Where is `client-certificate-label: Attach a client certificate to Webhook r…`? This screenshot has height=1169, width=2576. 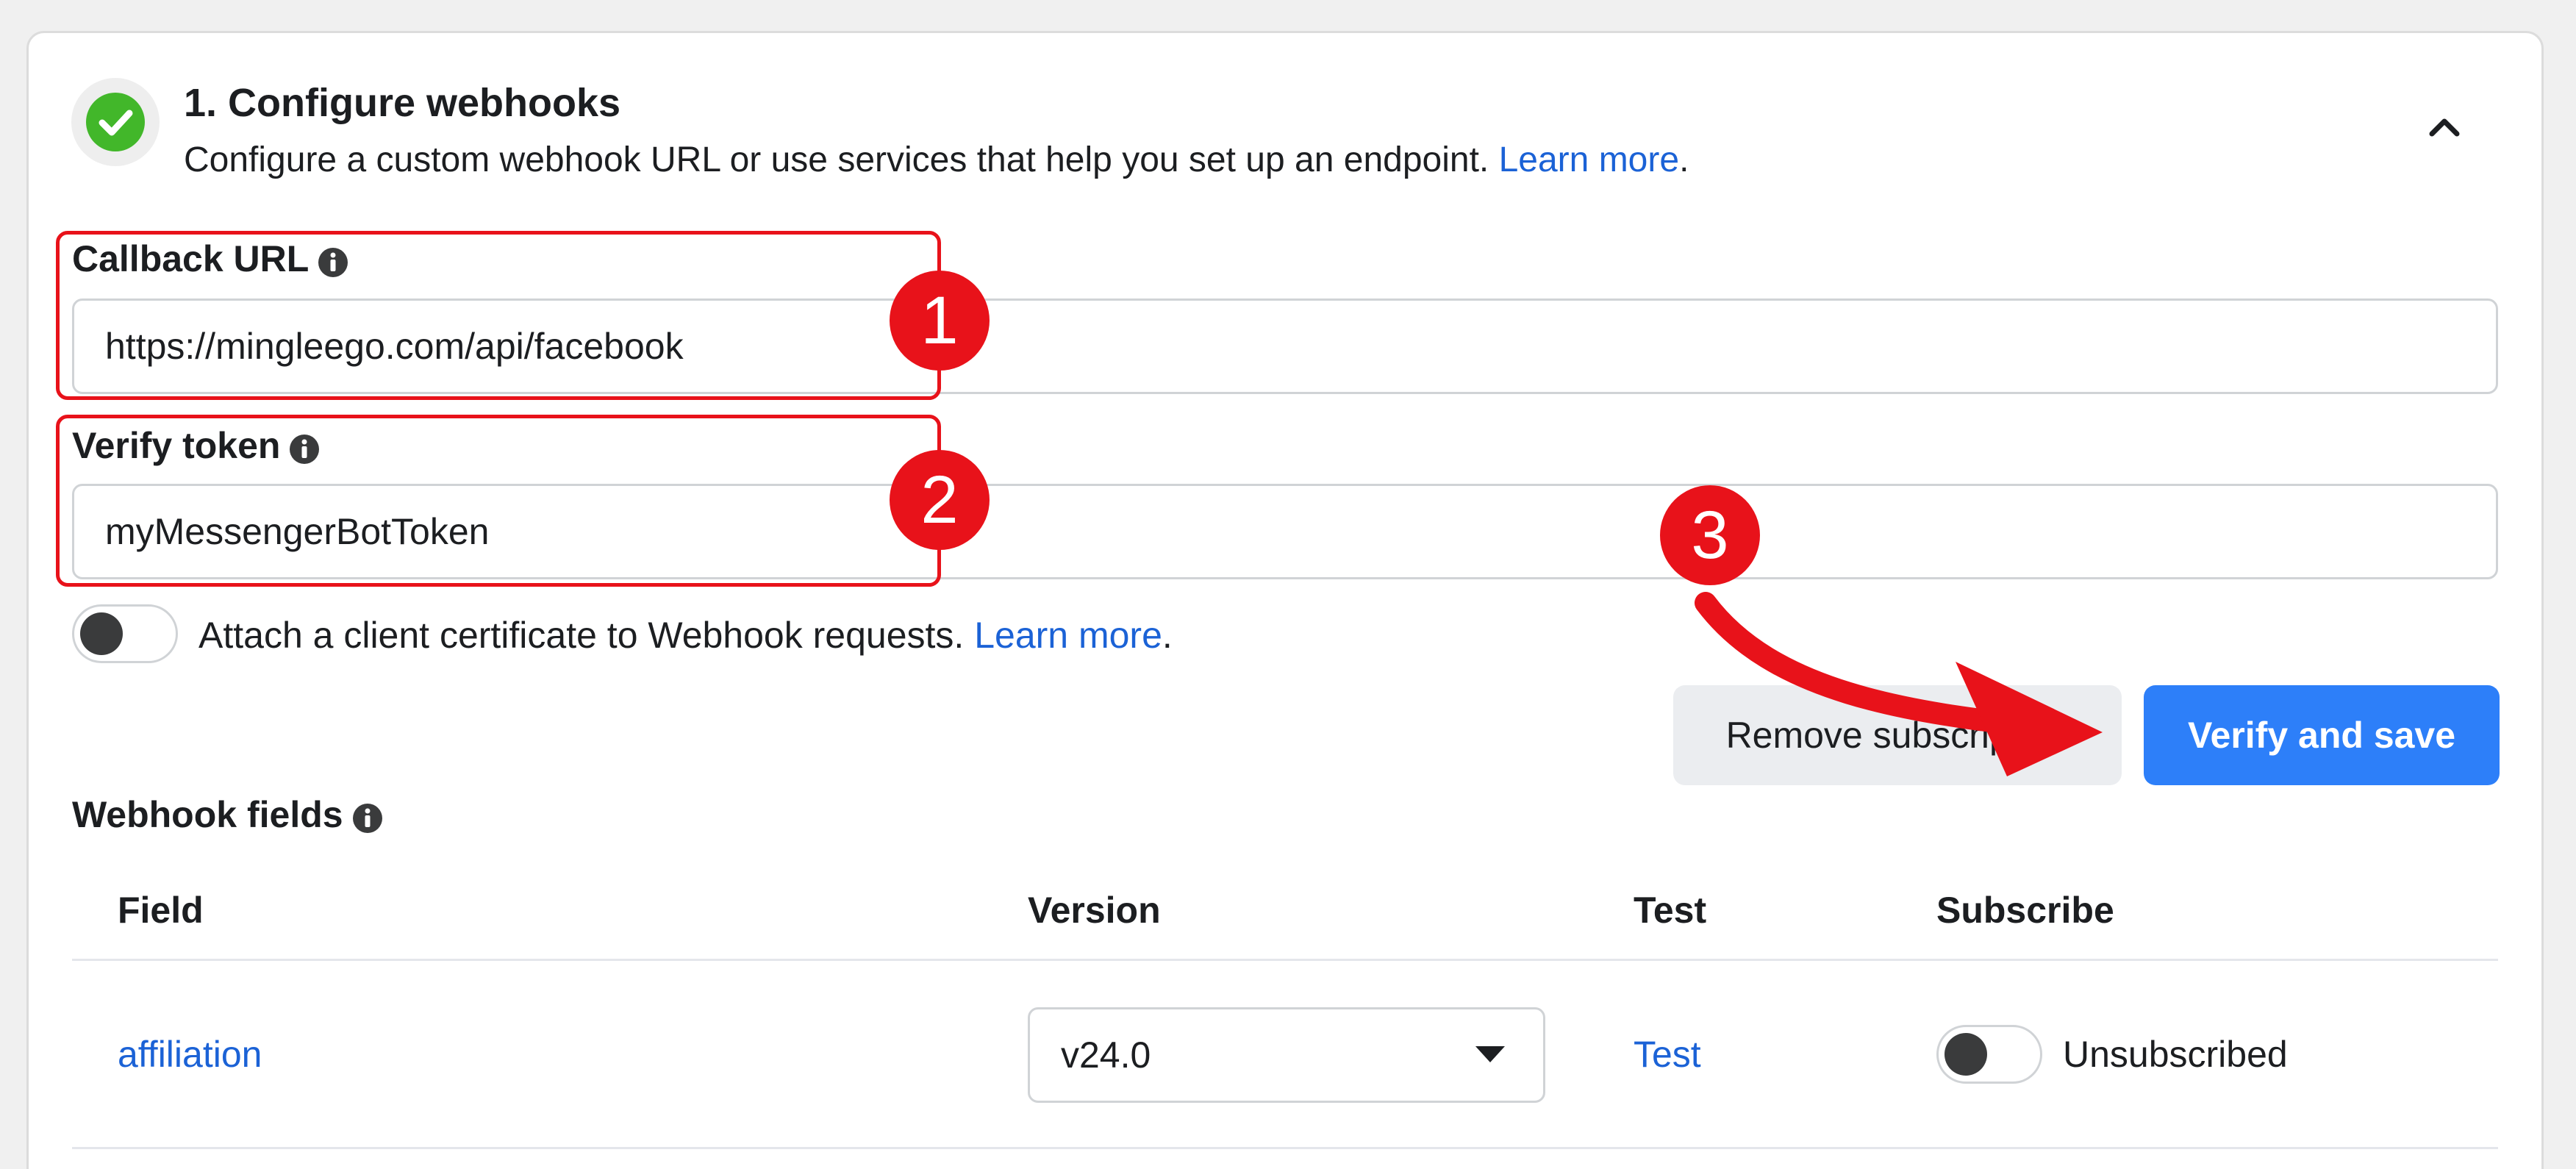 client-certificate-label: Attach a client certificate to Webhook r… is located at coordinates (685, 635).